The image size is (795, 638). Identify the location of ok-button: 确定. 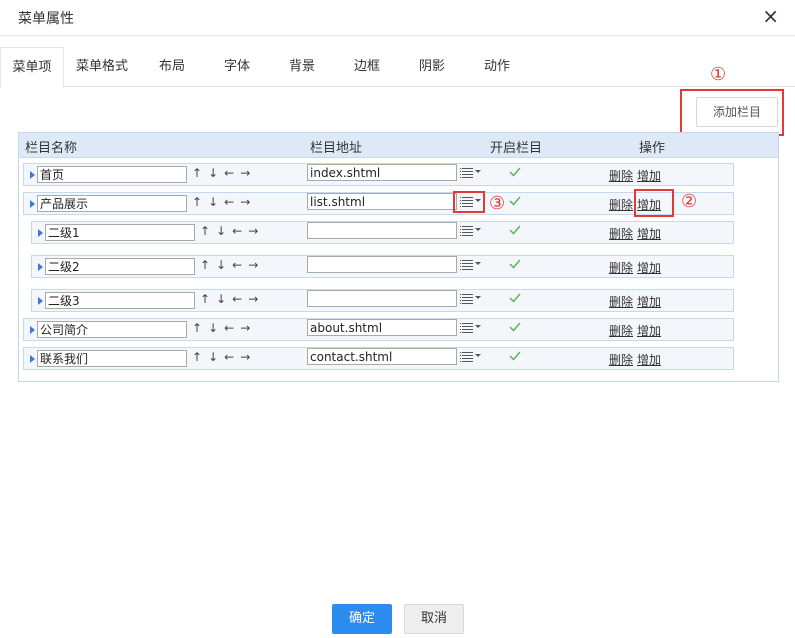
(362, 619).